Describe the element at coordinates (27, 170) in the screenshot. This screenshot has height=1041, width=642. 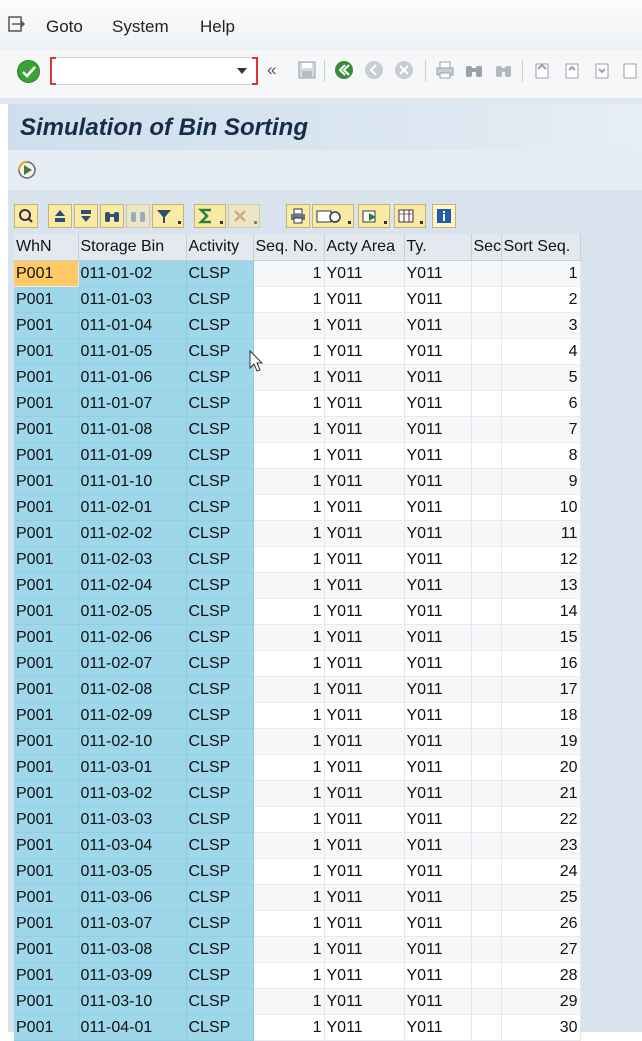
I see `execute-icon` at that location.